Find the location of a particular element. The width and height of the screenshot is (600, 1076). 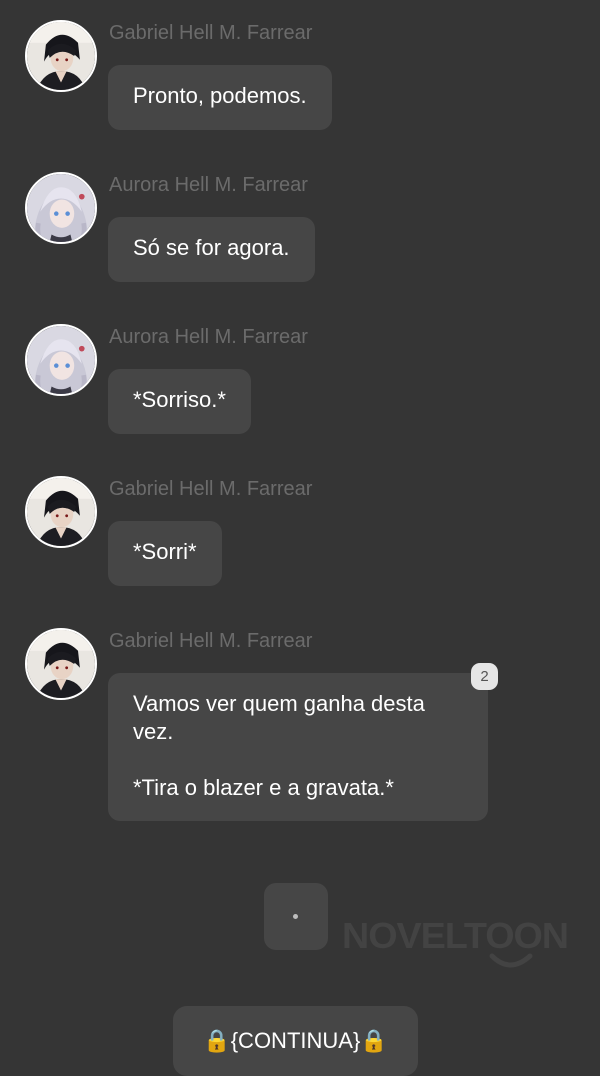

message-bubble: Pronto, podemos. is located at coordinates (220, 97).